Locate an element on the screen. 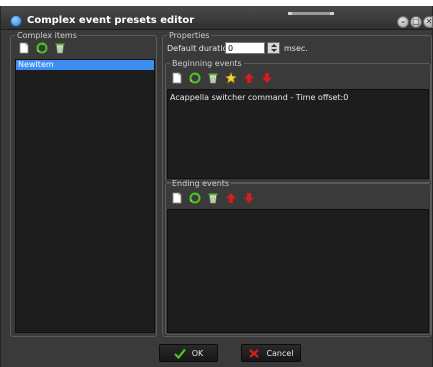  ending-events-toolbar is located at coordinates (212, 197).